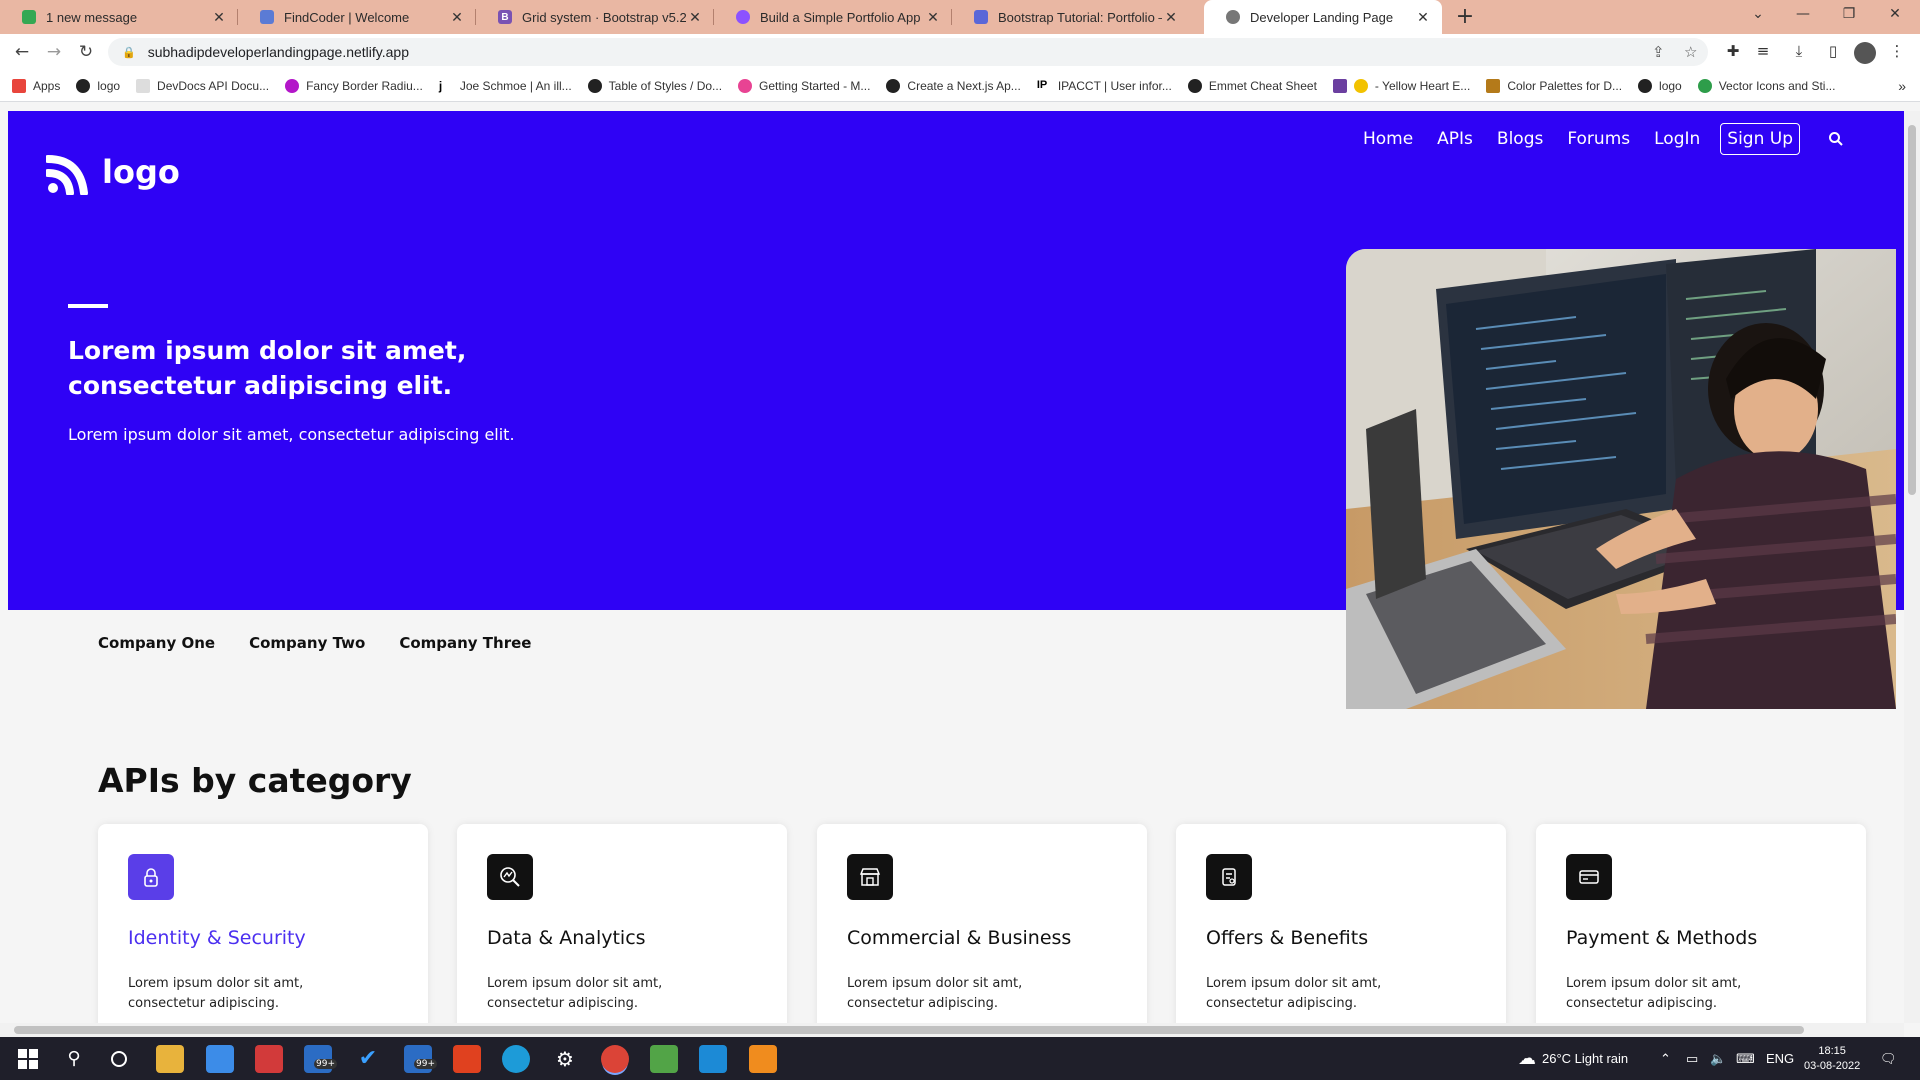  What do you see at coordinates (1677, 139) in the screenshot?
I see `nav-login-link: LogIn` at bounding box center [1677, 139].